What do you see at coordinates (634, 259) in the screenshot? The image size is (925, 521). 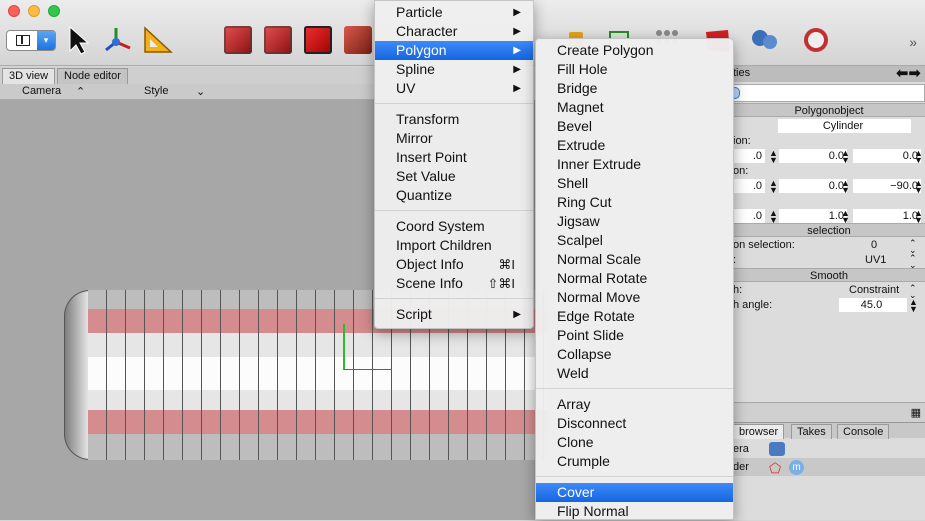 I see `submenu-item-normal-scale: Normal Scale` at bounding box center [634, 259].